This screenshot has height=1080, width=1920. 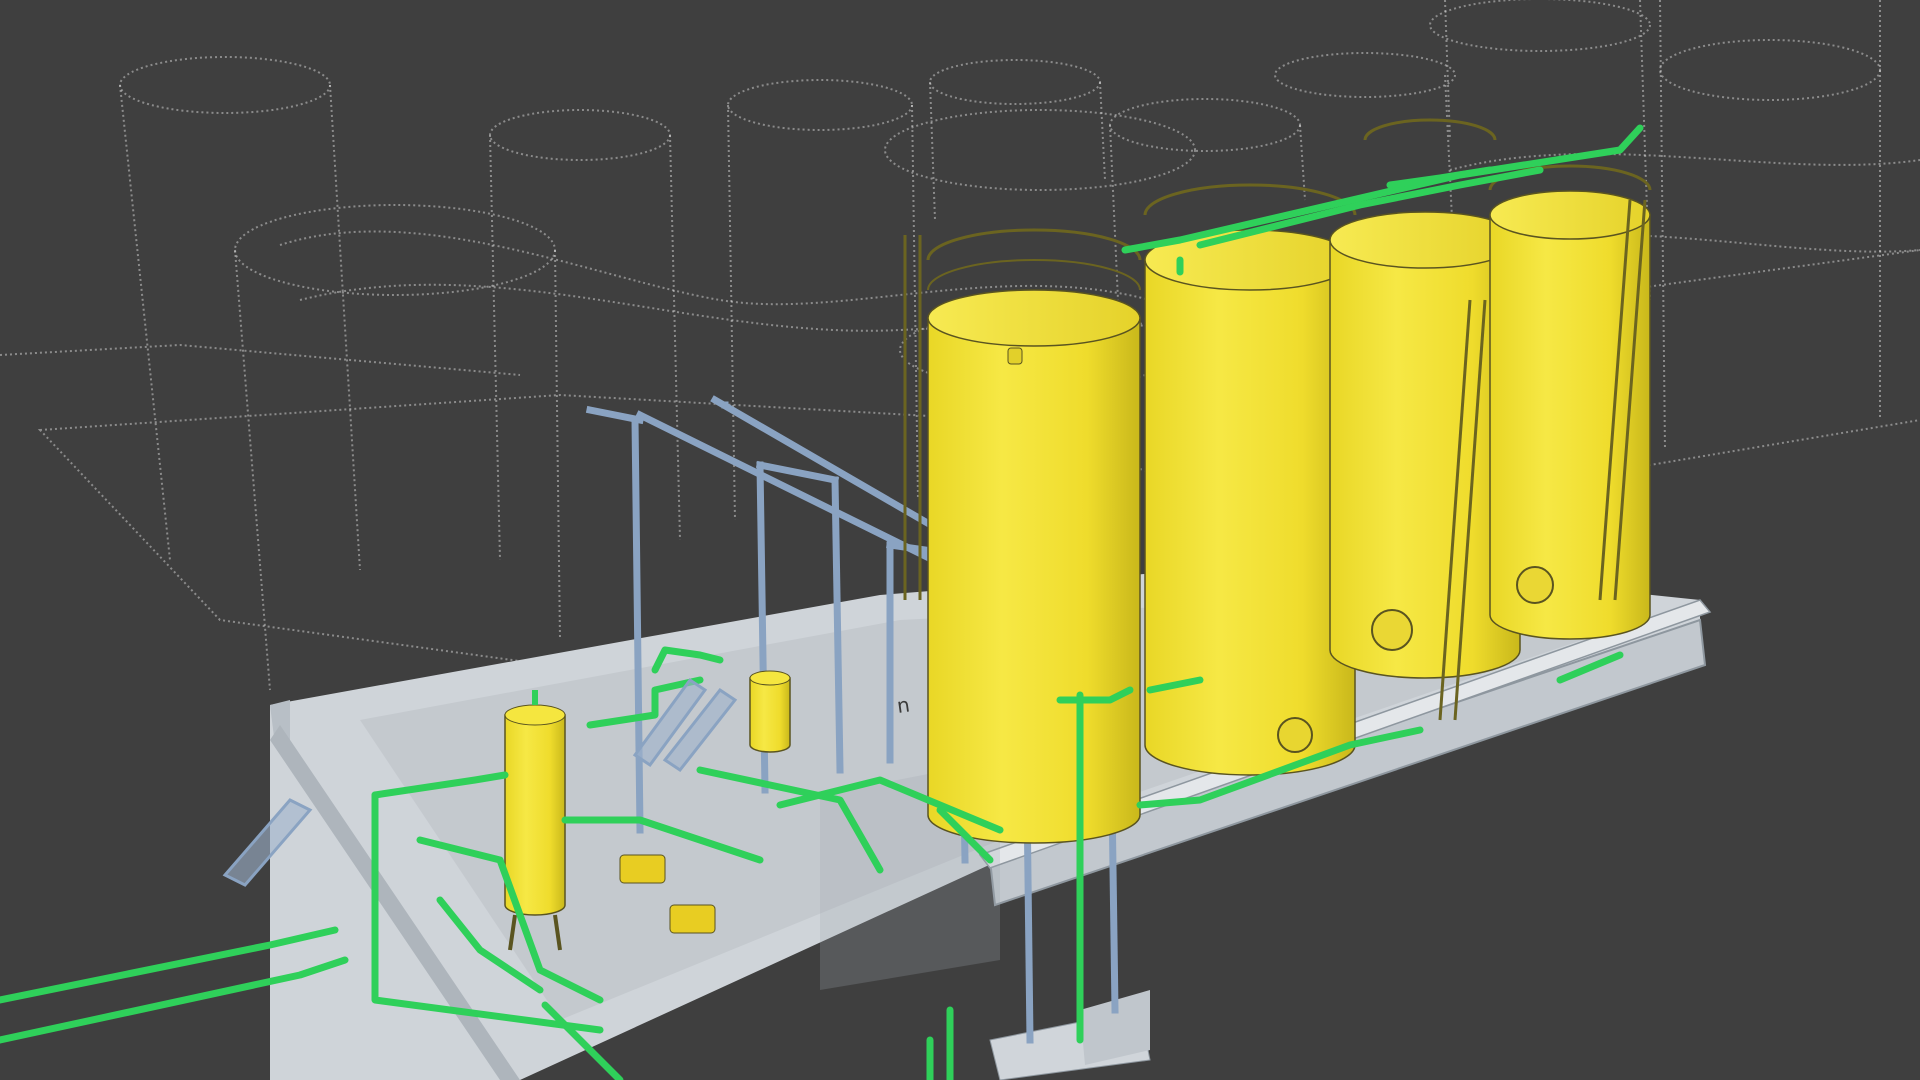 What do you see at coordinates (535, 820) in the screenshot?
I see `vertical-vessel` at bounding box center [535, 820].